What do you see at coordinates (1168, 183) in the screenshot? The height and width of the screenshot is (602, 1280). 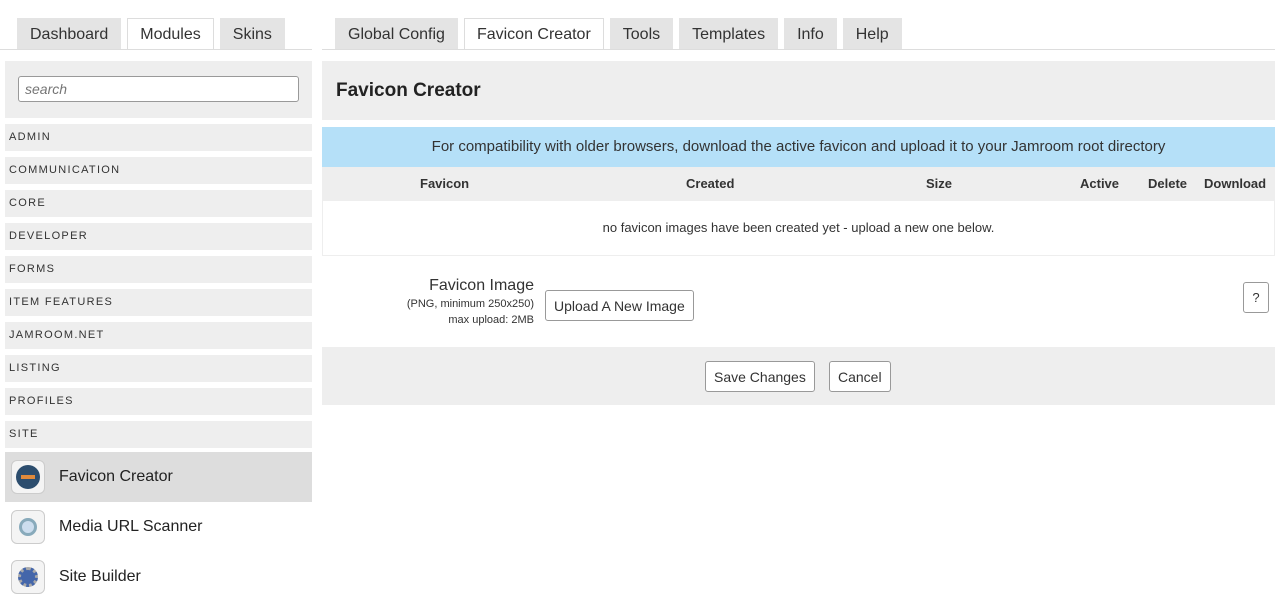 I see `column-delete: Delete` at bounding box center [1168, 183].